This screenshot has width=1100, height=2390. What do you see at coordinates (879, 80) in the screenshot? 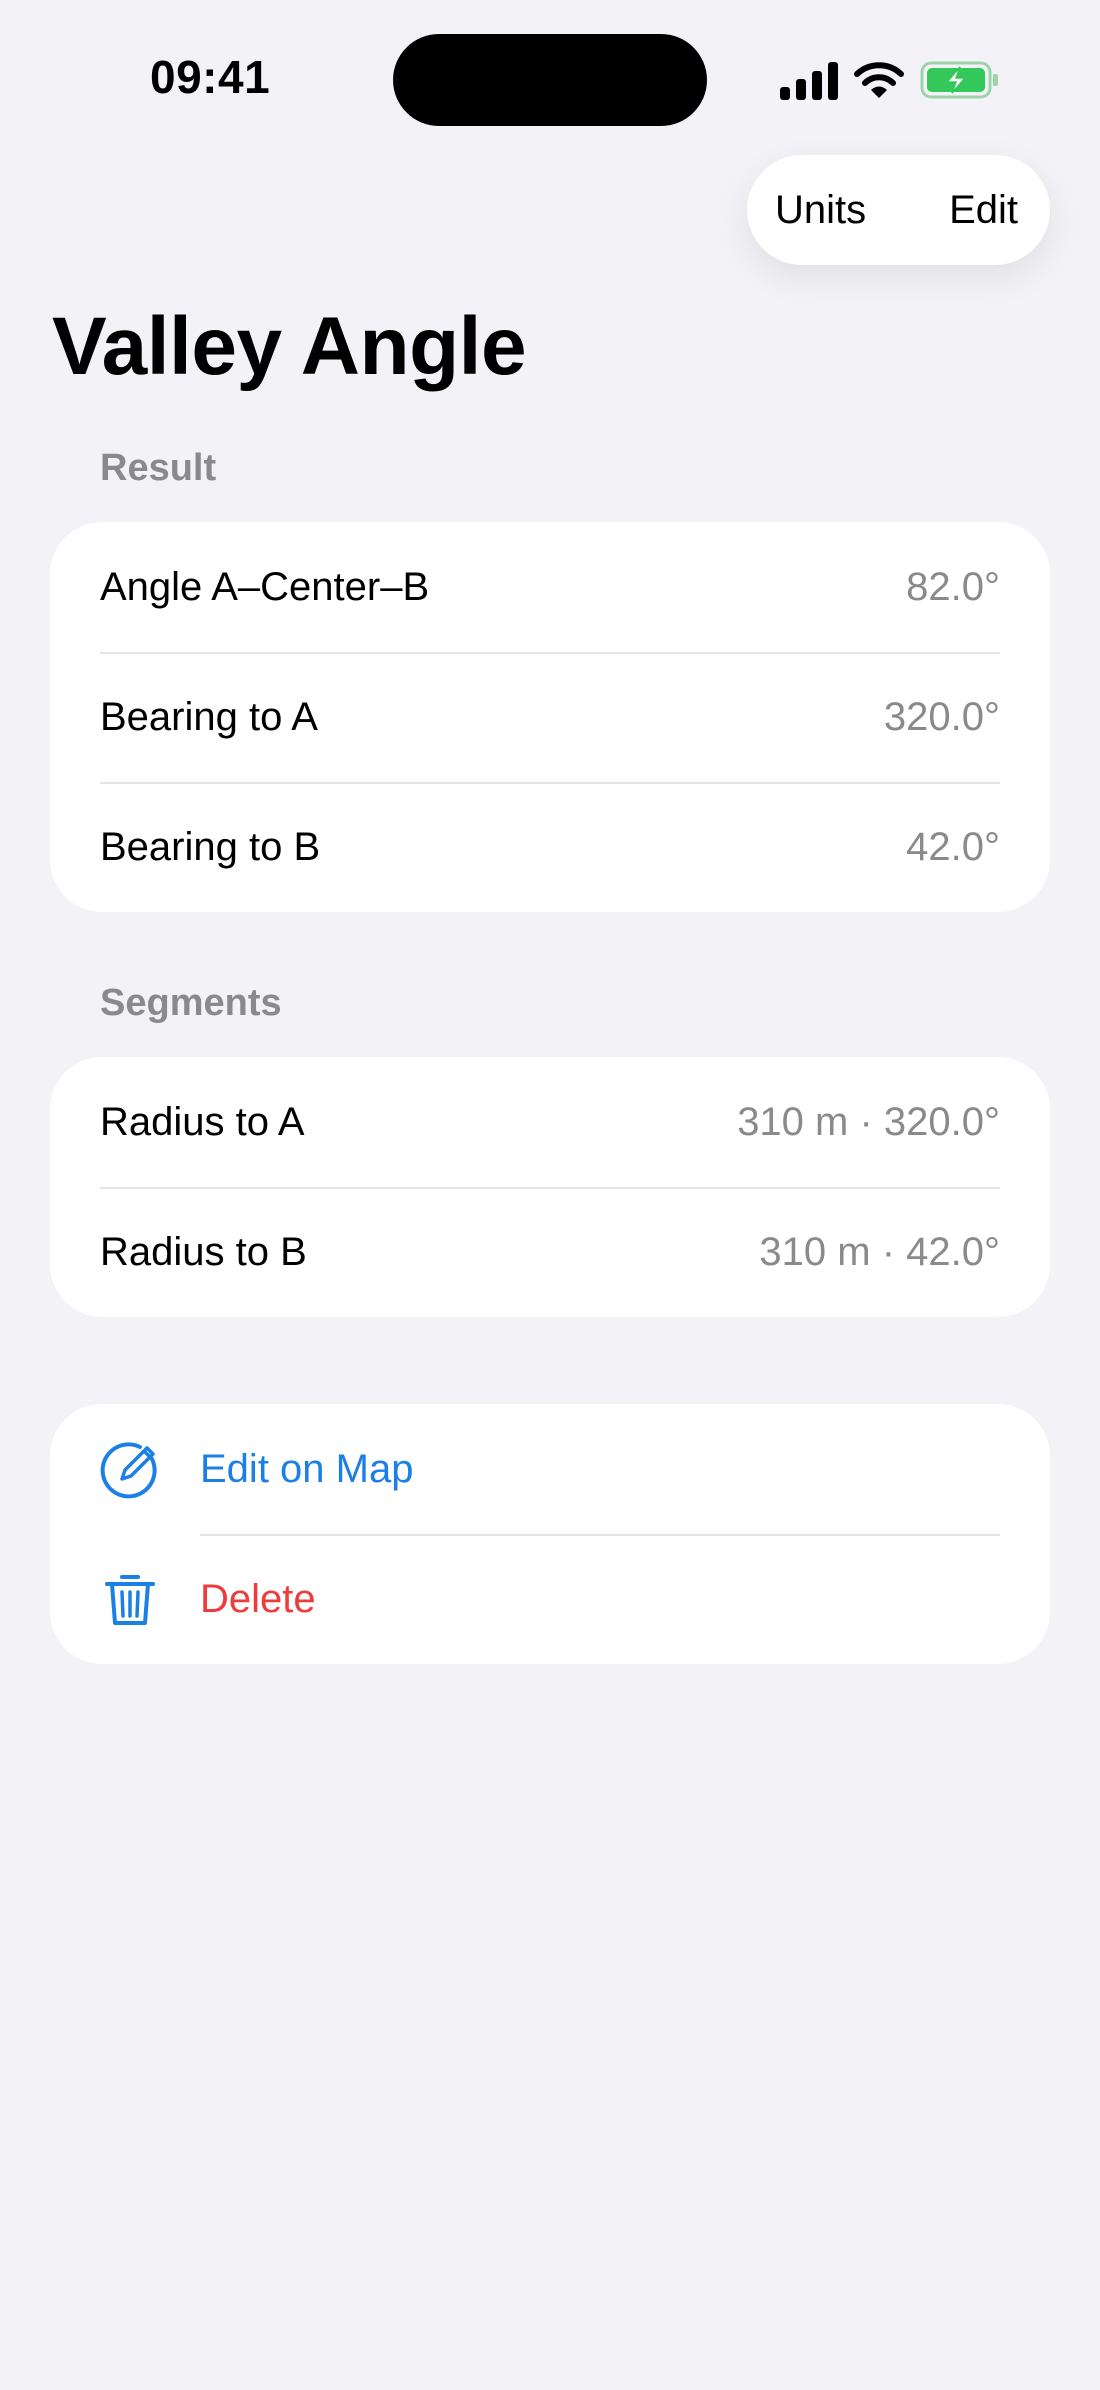
I see `wifi-icon` at bounding box center [879, 80].